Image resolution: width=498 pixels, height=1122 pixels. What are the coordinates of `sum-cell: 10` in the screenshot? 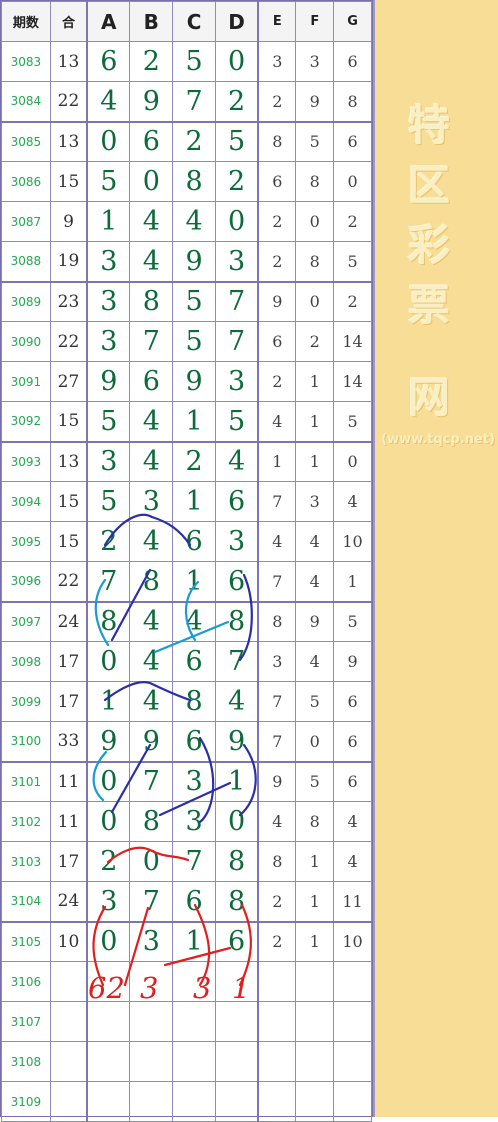 It's located at (68, 941).